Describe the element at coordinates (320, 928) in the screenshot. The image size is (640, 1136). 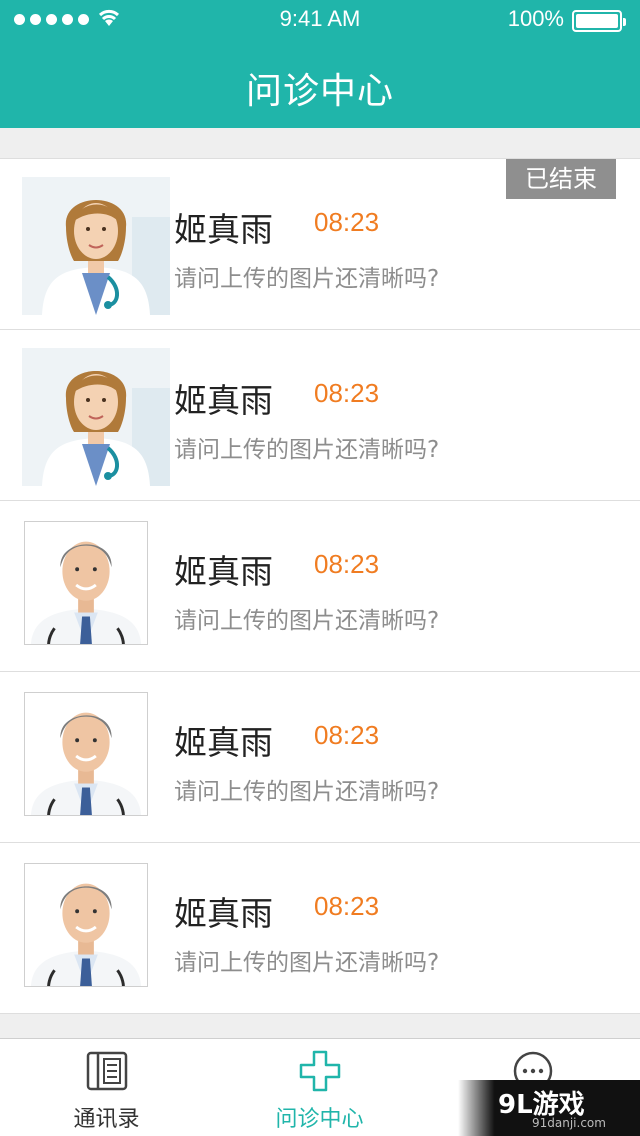
I see `list-item: 姬真雨 08:23 请问上传的图片还清晰吗?` at that location.